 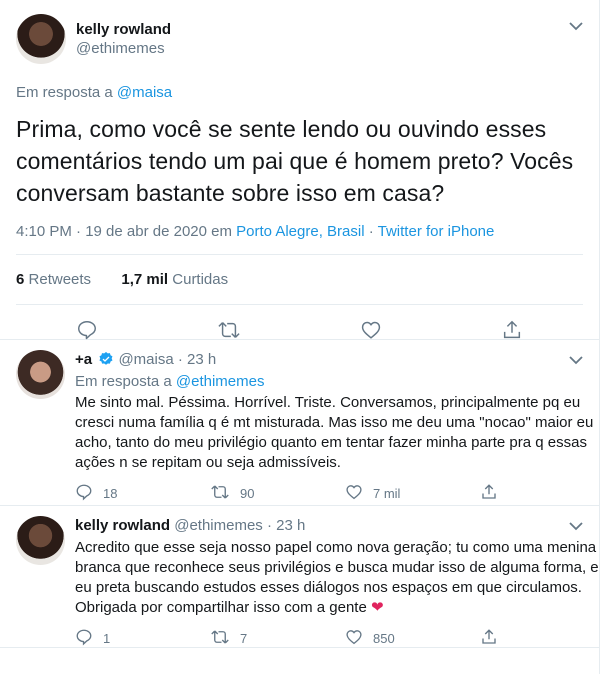 I want to click on reply-actions: 1 7 850, so click(x=341, y=638).